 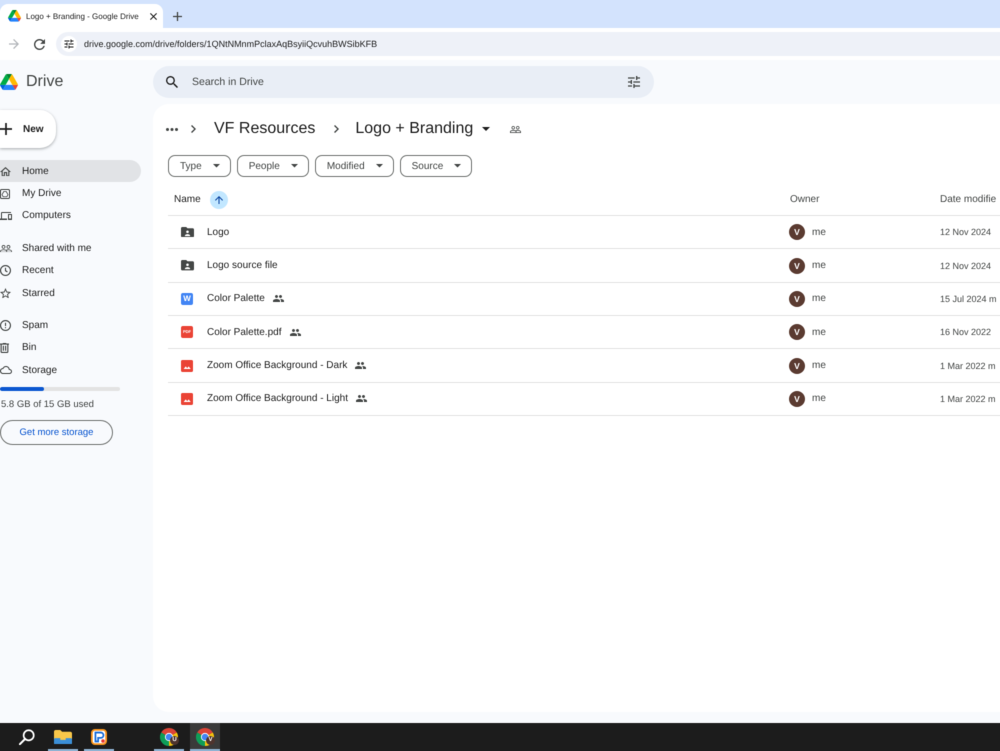 I want to click on nav-item: Recent, so click(x=70, y=271).